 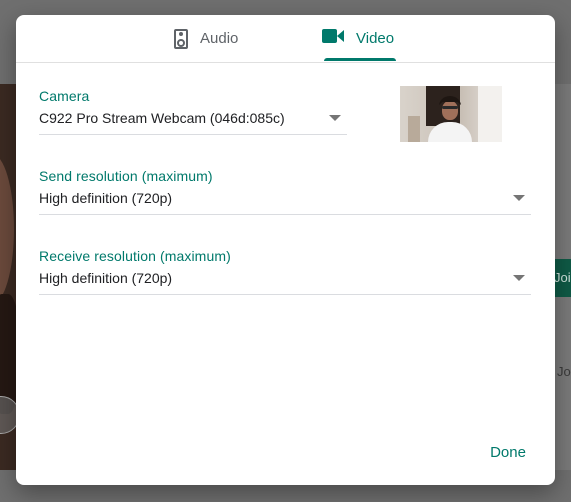 What do you see at coordinates (162, 118) in the screenshot?
I see `camera-select-value: C922 Pro Stream Webcam (046d:085c)` at bounding box center [162, 118].